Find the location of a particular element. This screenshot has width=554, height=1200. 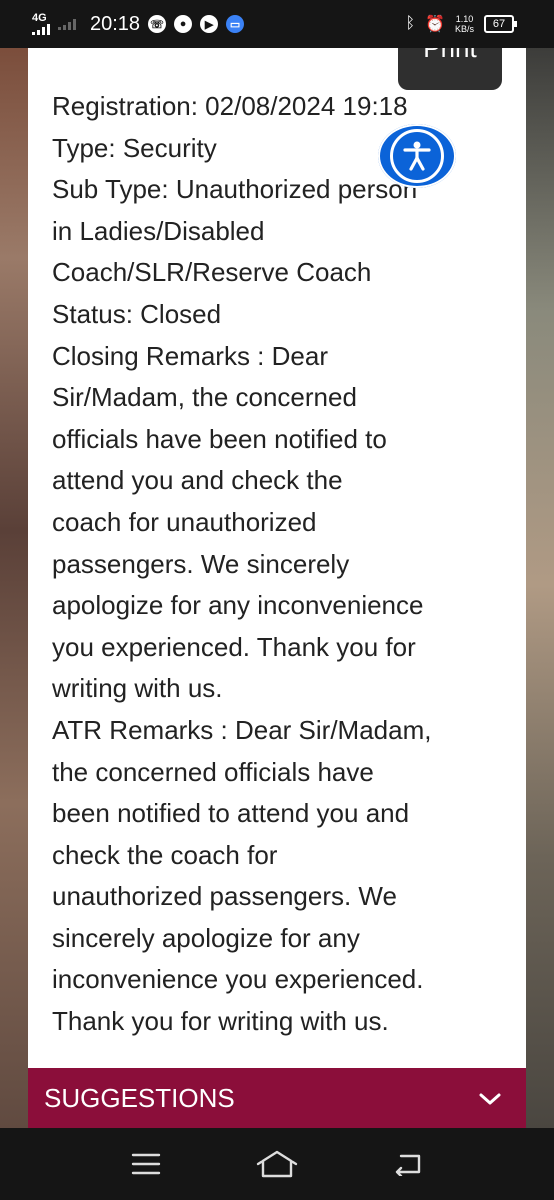

print-button-label: Print is located at coordinates (450, 55).